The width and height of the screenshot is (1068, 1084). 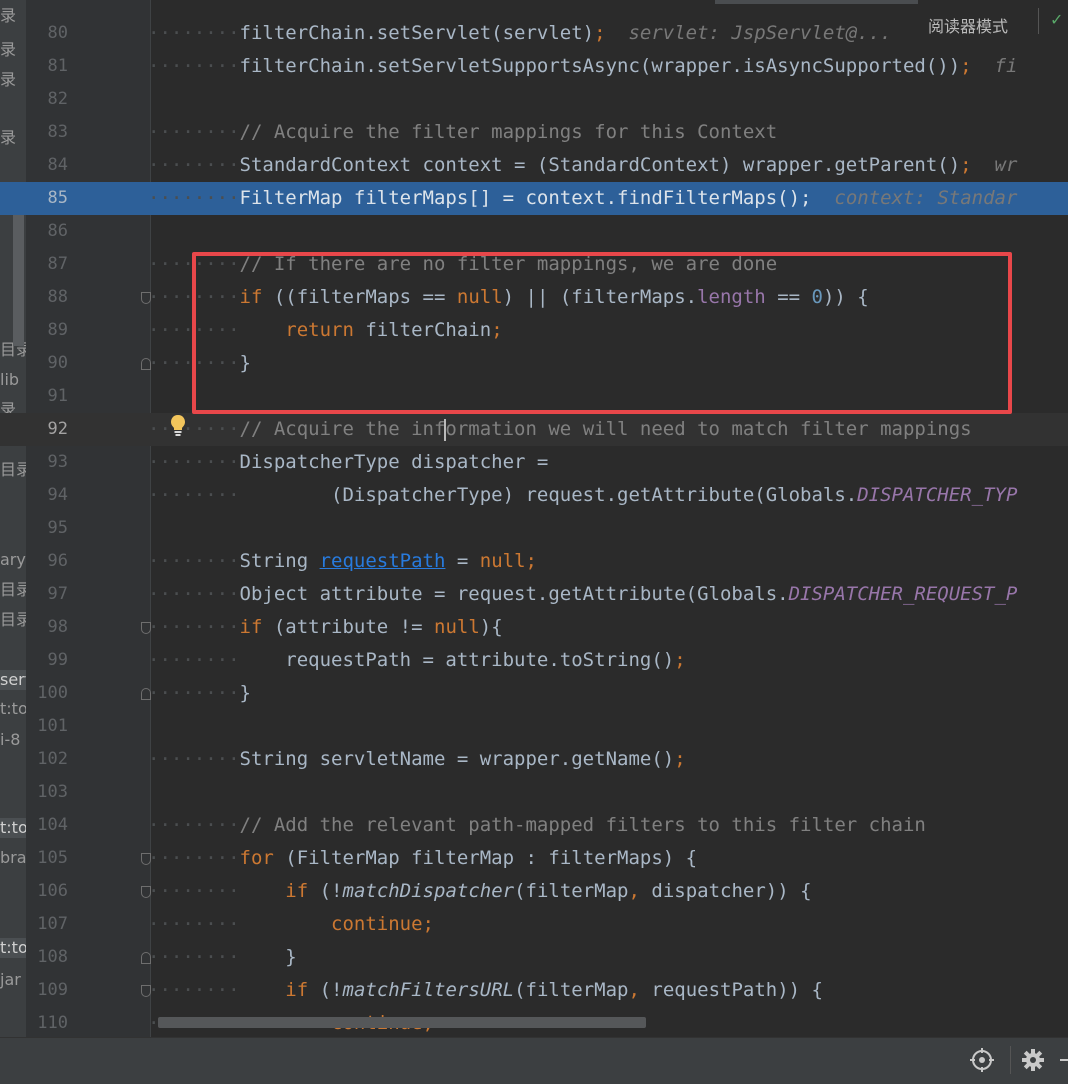 I want to click on line-number: 93, so click(x=47, y=462).